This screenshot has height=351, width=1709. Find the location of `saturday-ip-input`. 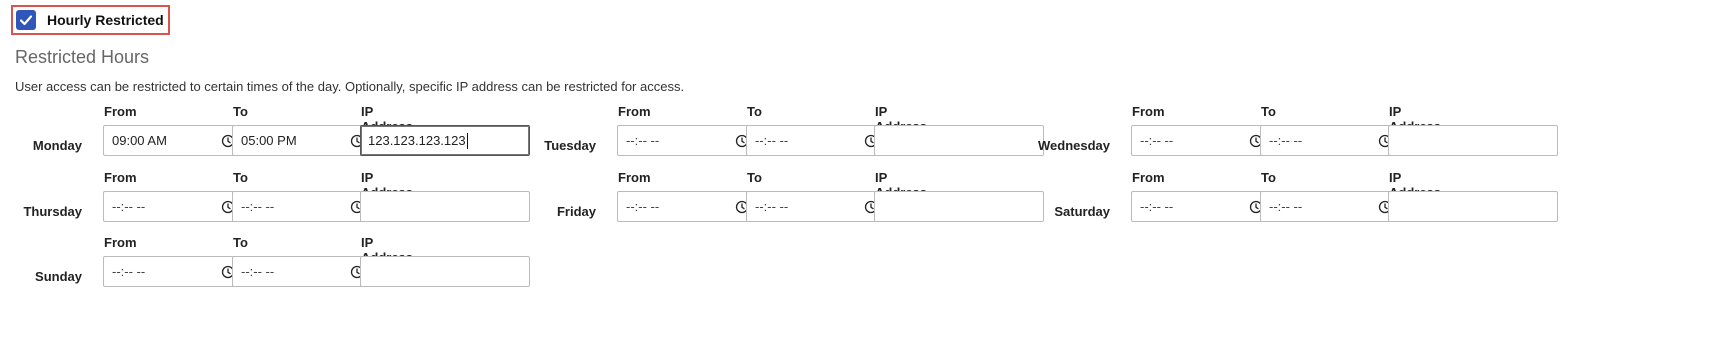

saturday-ip-input is located at coordinates (1473, 206).